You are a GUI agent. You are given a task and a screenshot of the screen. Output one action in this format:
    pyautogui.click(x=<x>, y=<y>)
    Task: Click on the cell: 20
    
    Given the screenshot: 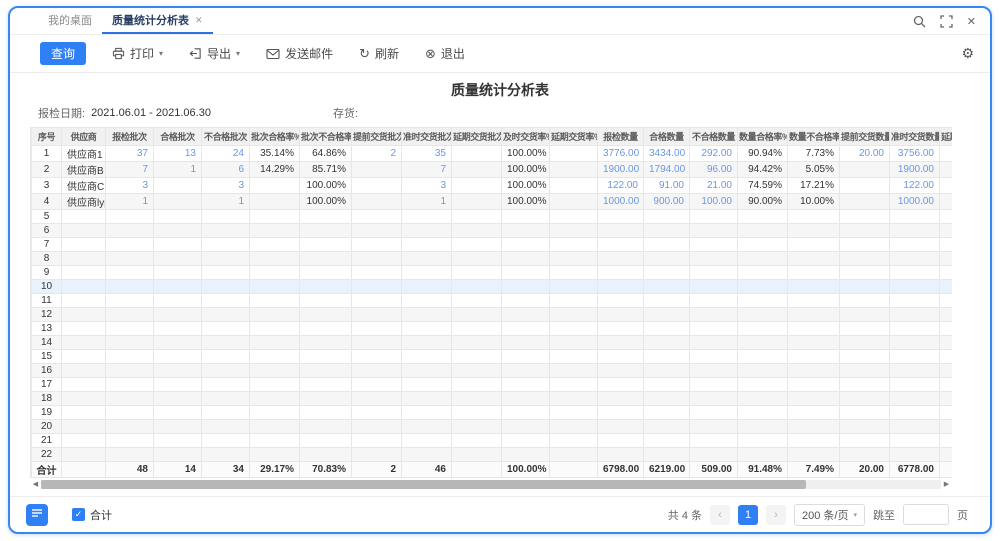 What is the action you would take?
    pyautogui.click(x=46, y=426)
    